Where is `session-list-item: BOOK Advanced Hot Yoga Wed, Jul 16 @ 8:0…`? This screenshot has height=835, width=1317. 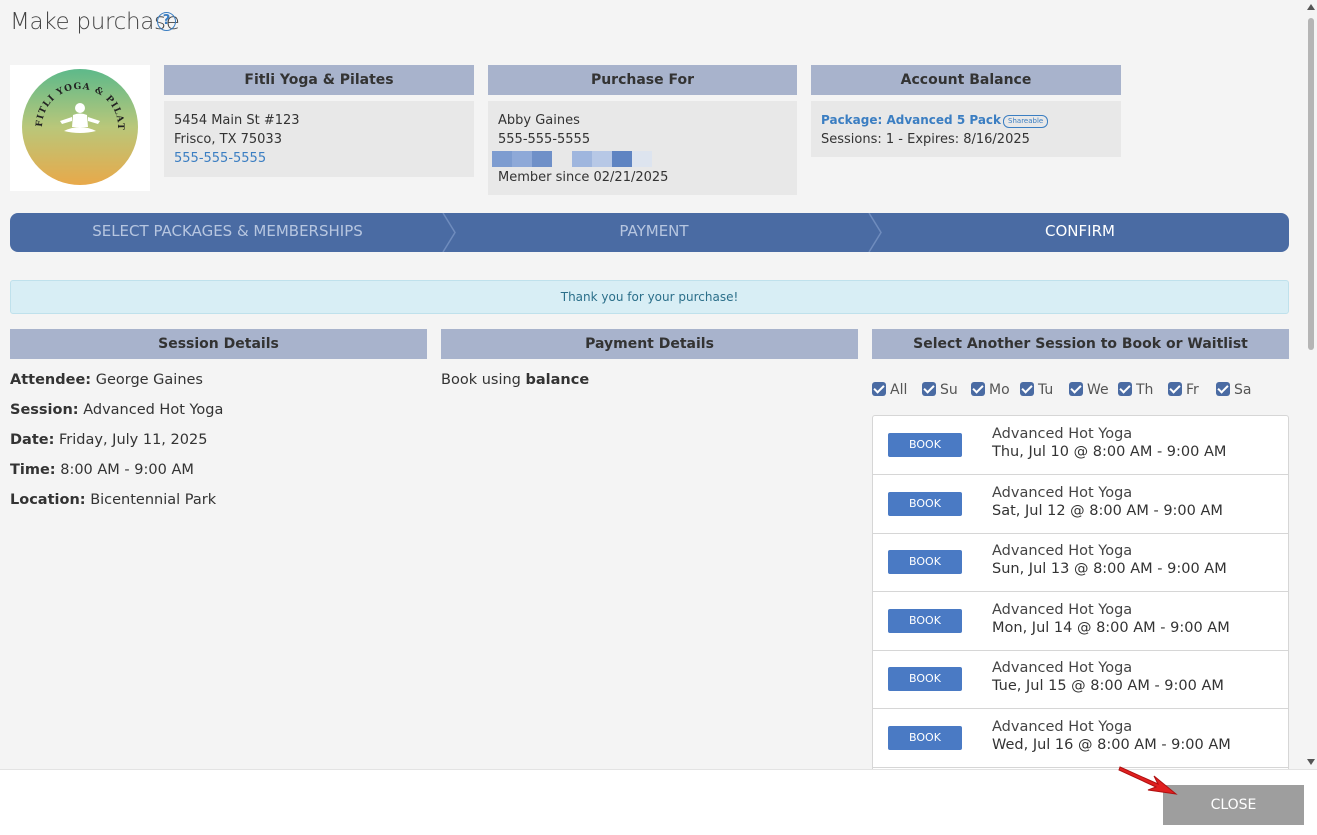
session-list-item: BOOK Advanced Hot Yoga Wed, Jul 16 @ 8:0… is located at coordinates (1080, 738).